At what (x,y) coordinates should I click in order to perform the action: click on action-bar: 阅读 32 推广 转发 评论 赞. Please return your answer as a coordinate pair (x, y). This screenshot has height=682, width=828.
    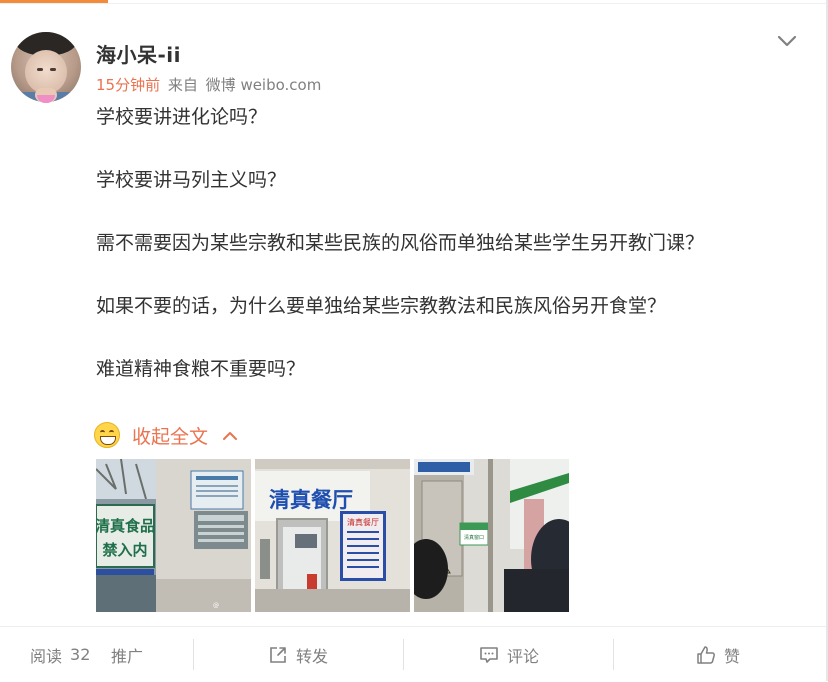
    Looking at the image, I should click on (413, 654).